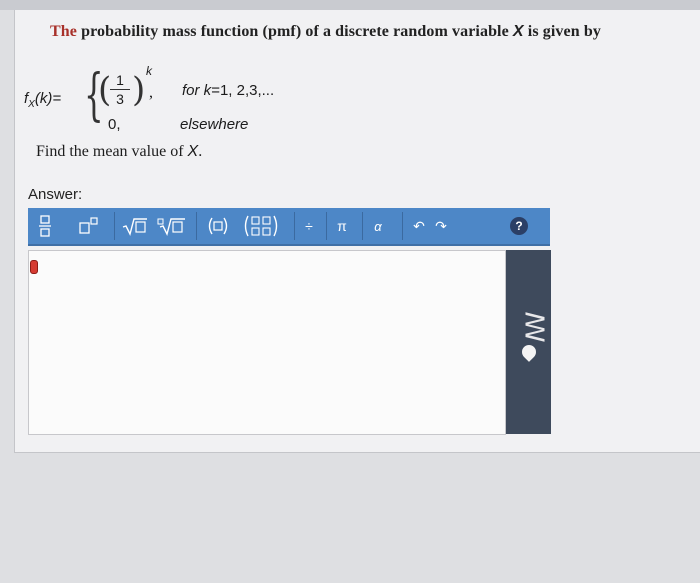  What do you see at coordinates (55, 194) in the screenshot?
I see `answer-label: Answer:` at bounding box center [55, 194].